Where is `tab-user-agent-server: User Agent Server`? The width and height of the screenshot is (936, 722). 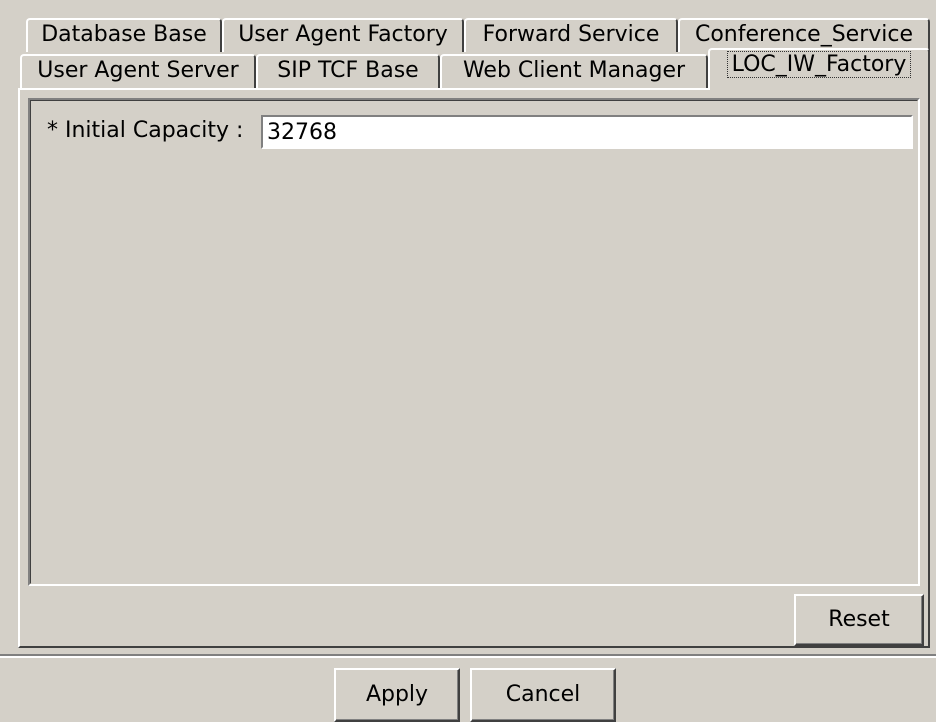 tab-user-agent-server: User Agent Server is located at coordinates (138, 71).